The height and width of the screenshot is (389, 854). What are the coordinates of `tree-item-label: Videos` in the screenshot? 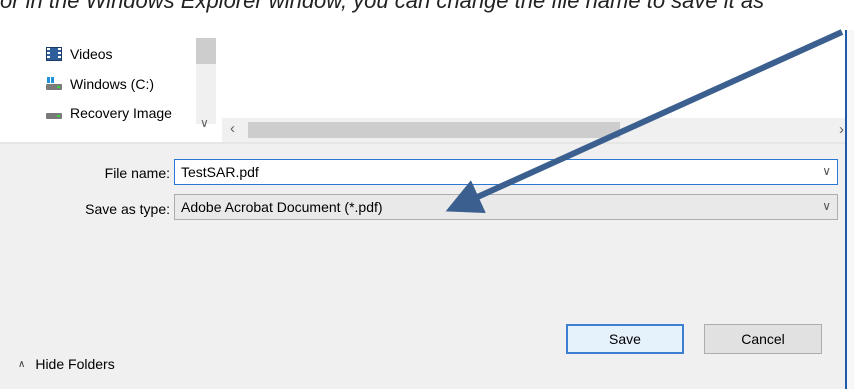 It's located at (91, 54).